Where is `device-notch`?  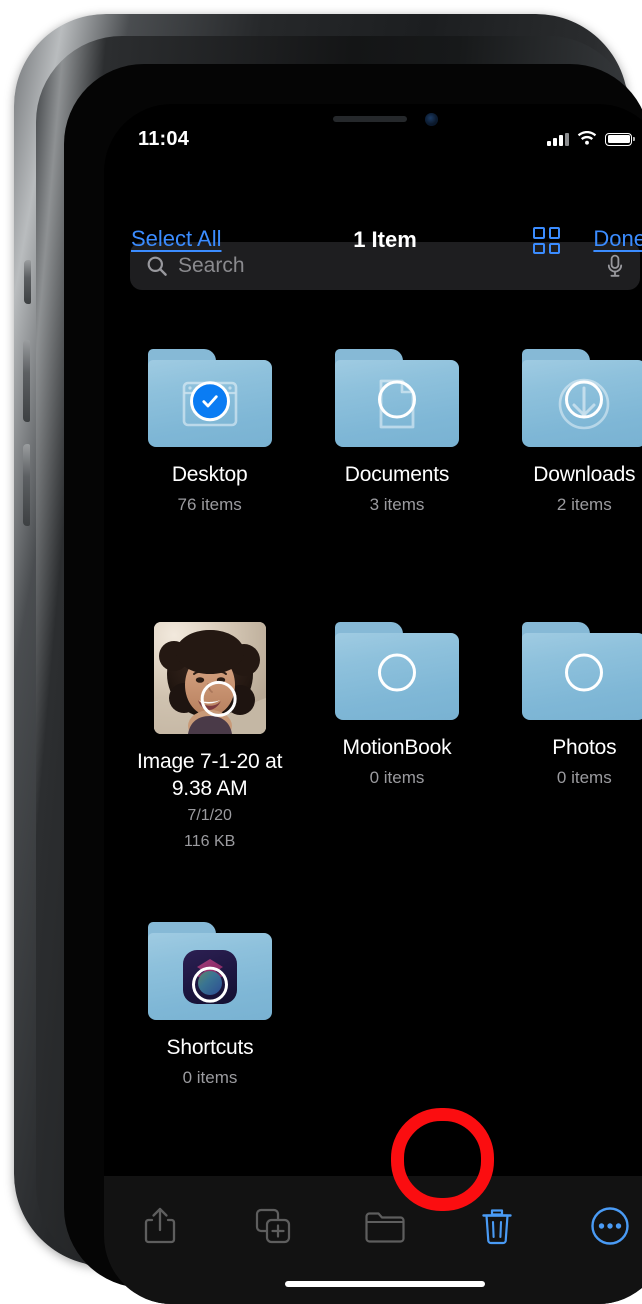
device-notch is located at coordinates (385, 119).